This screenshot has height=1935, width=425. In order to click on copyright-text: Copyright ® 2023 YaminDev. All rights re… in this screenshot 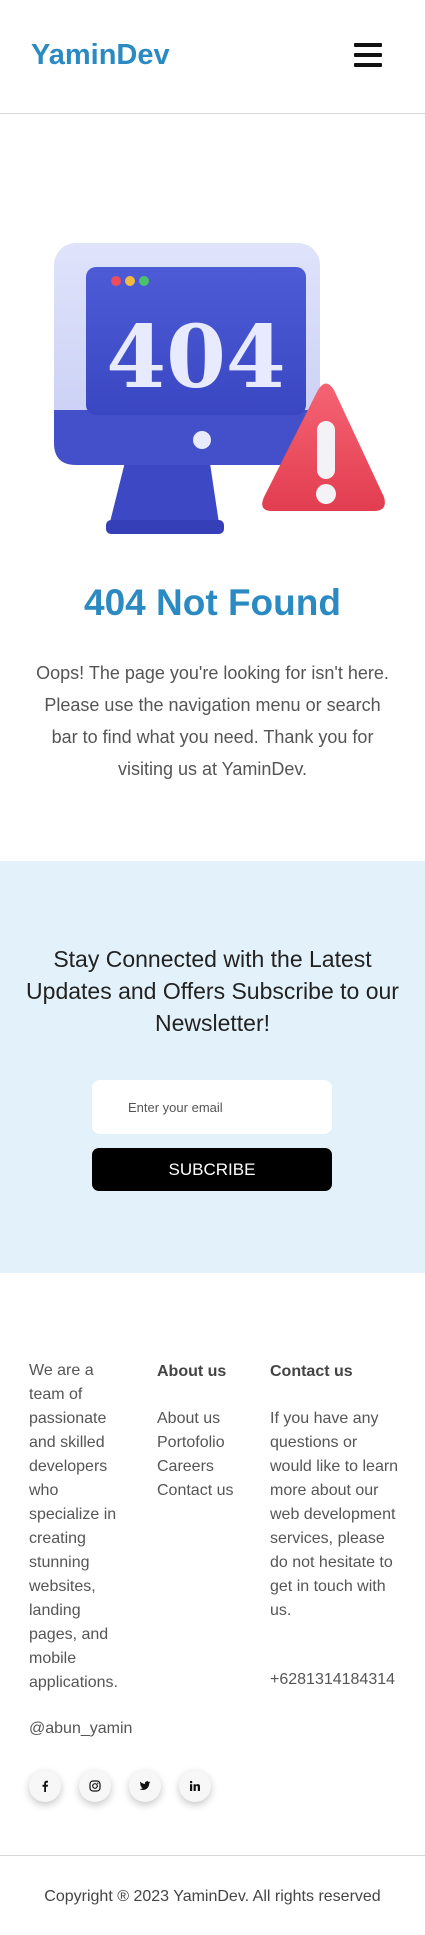, I will do `click(212, 1896)`.